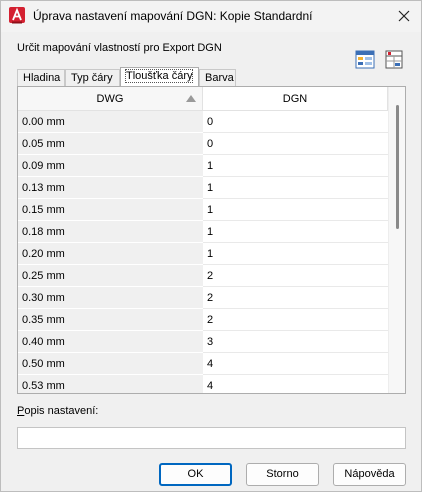 Image resolution: width=422 pixels, height=492 pixels. What do you see at coordinates (110, 232) in the screenshot?
I see `cell-dwg: 0.18 mm` at bounding box center [110, 232].